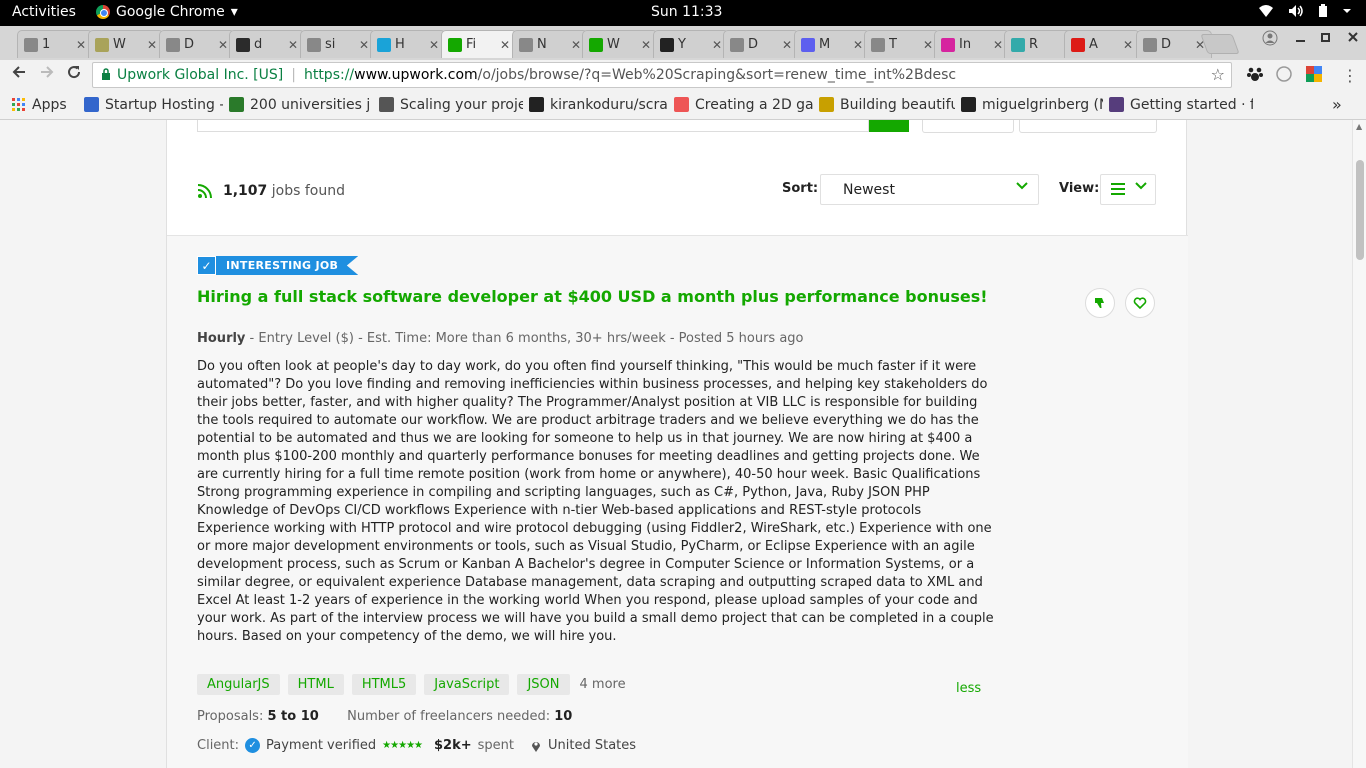  Describe the element at coordinates (542, 44) in the screenshot. I see `tab-title: N` at that location.